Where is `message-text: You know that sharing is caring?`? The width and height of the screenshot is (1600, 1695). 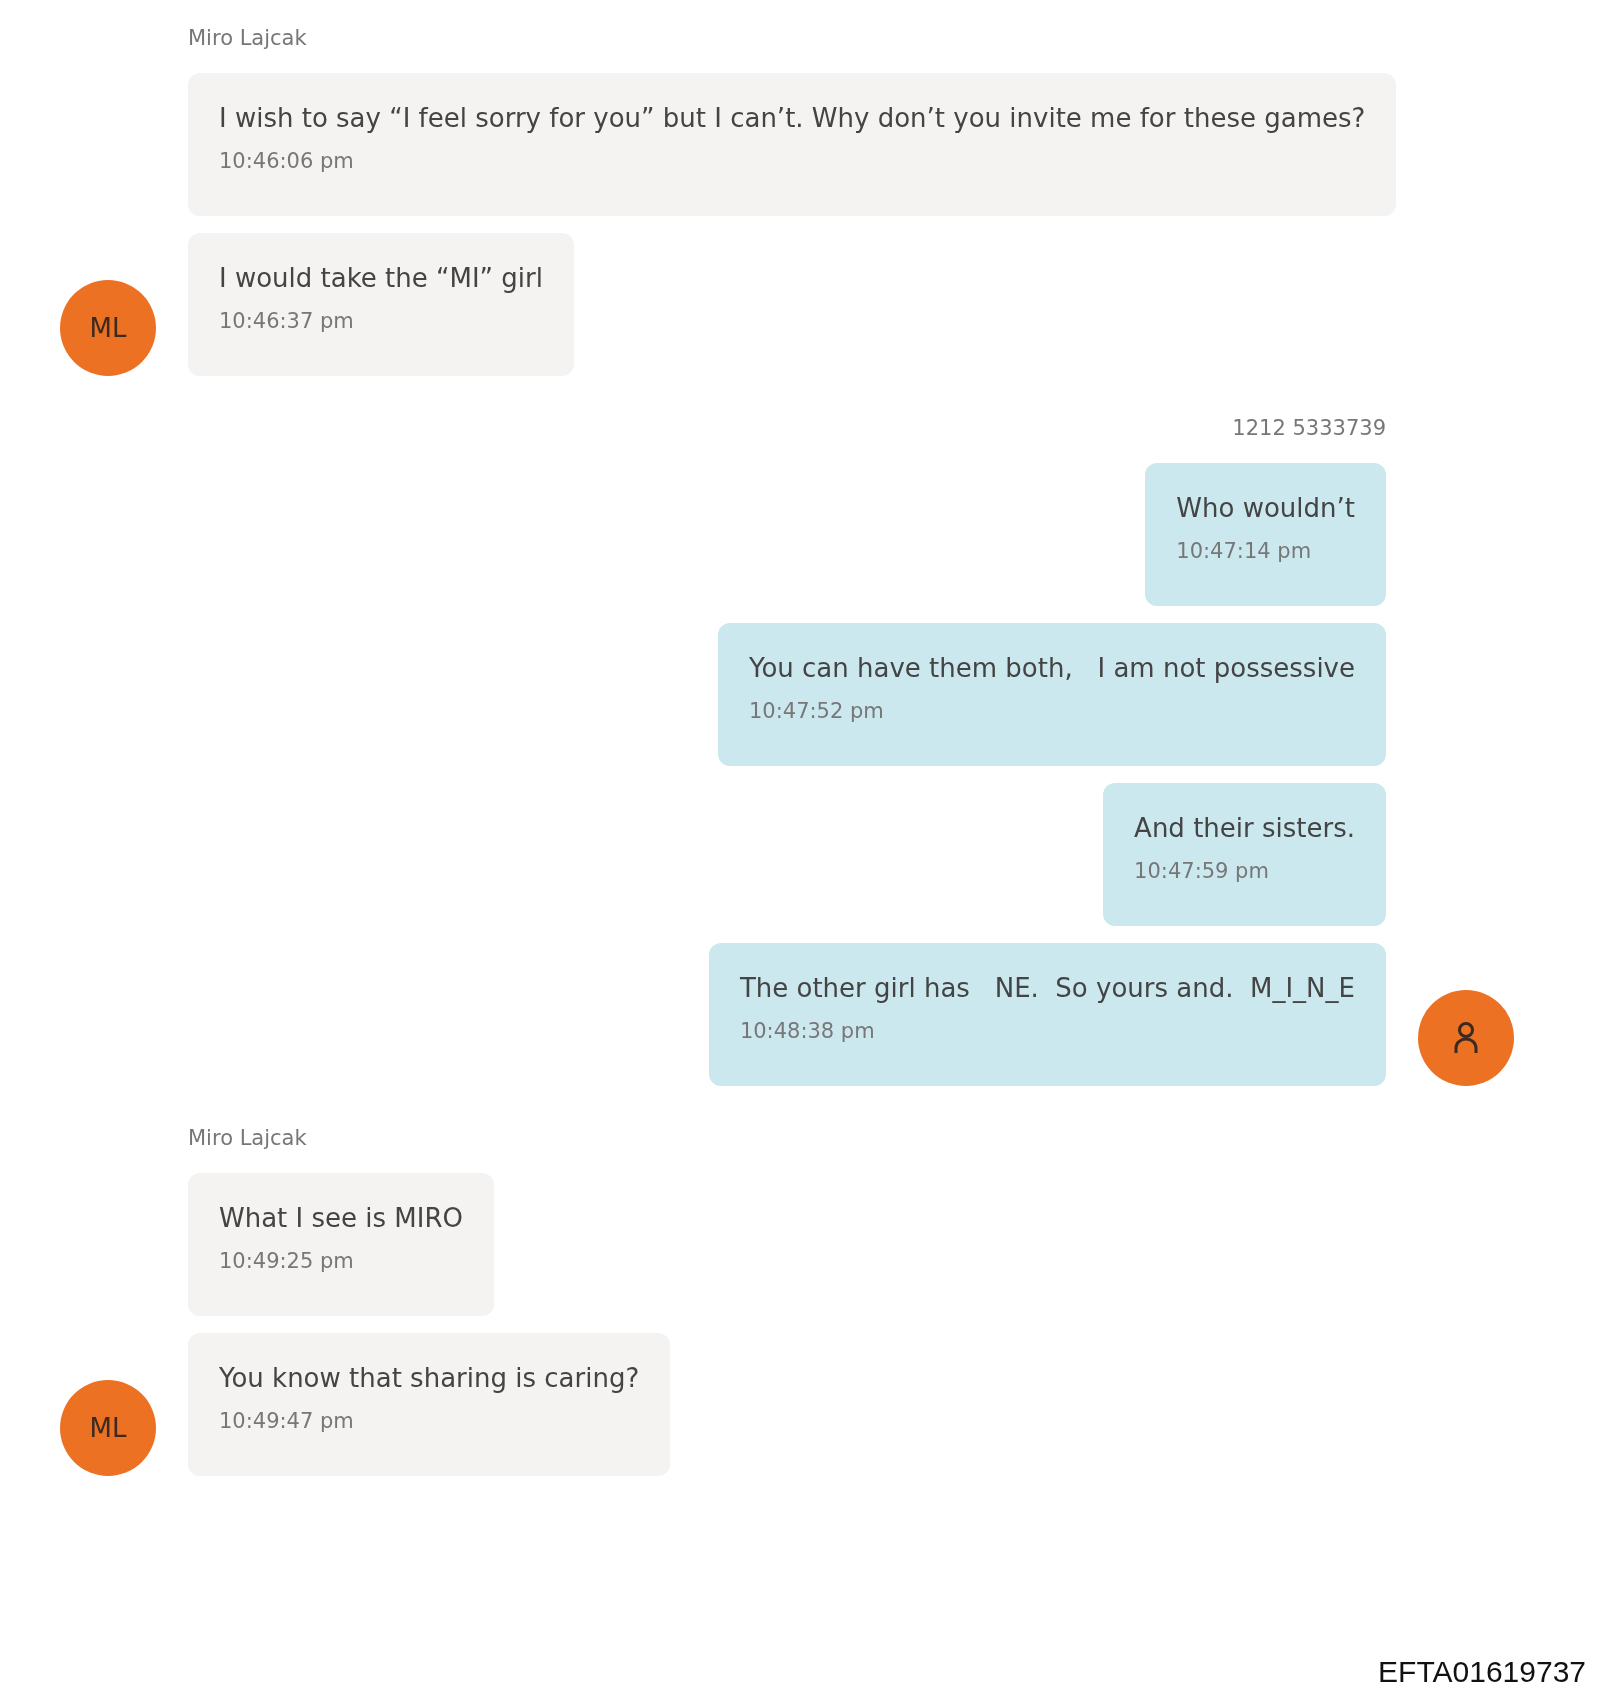 message-text: You know that sharing is caring? is located at coordinates (429, 1378).